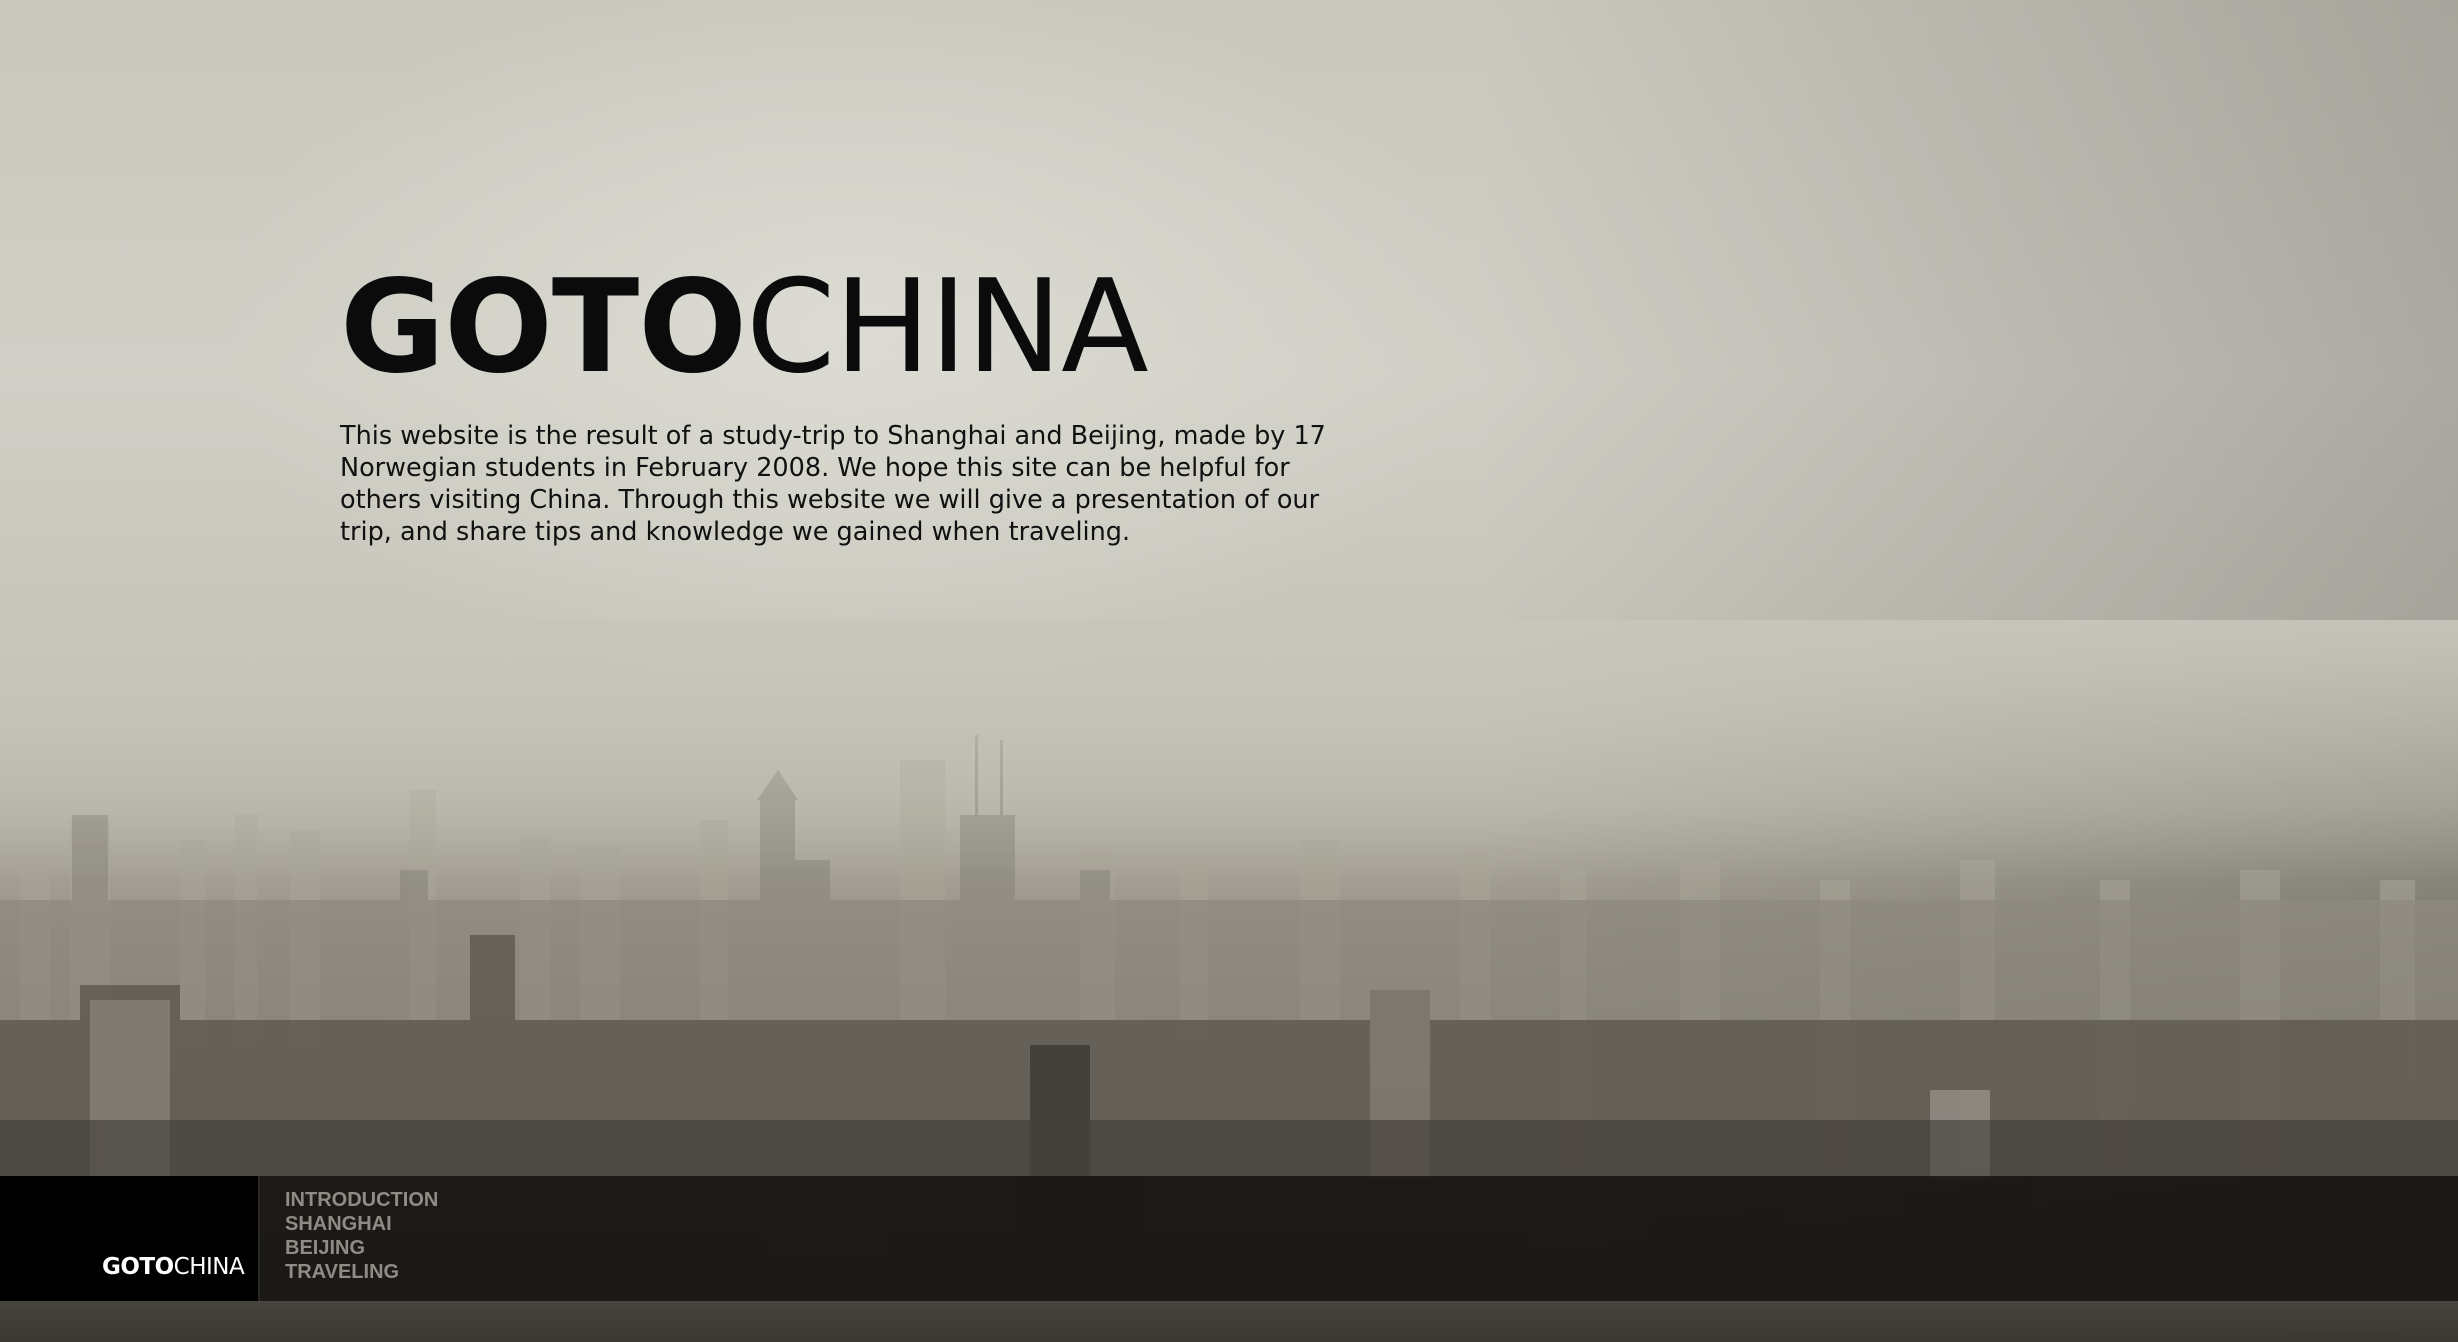 This screenshot has height=1342, width=2458. I want to click on site-logo-large: GOTOCHINA, so click(840, 328).